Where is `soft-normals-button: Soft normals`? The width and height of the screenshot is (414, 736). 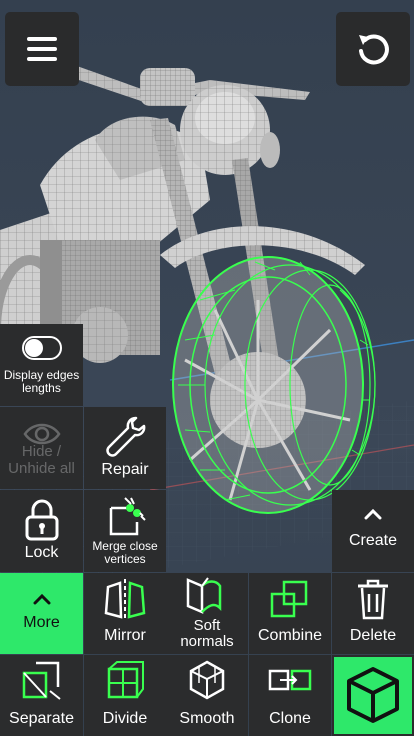
soft-normals-button: Soft normals is located at coordinates (207, 613).